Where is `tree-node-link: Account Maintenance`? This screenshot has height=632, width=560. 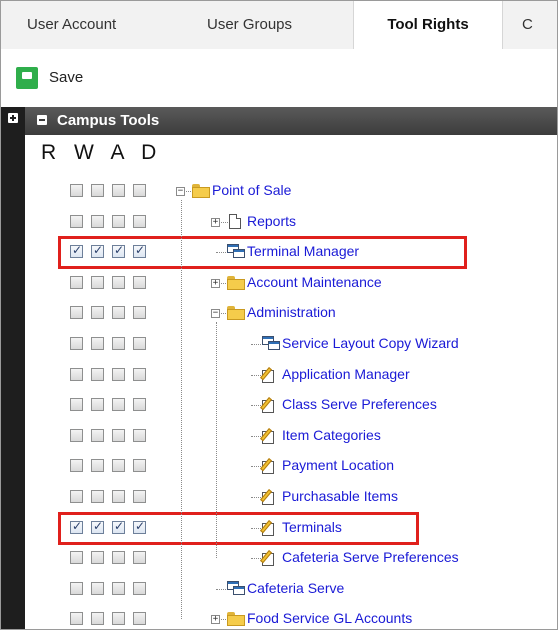
tree-node-link: Account Maintenance is located at coordinates (314, 282).